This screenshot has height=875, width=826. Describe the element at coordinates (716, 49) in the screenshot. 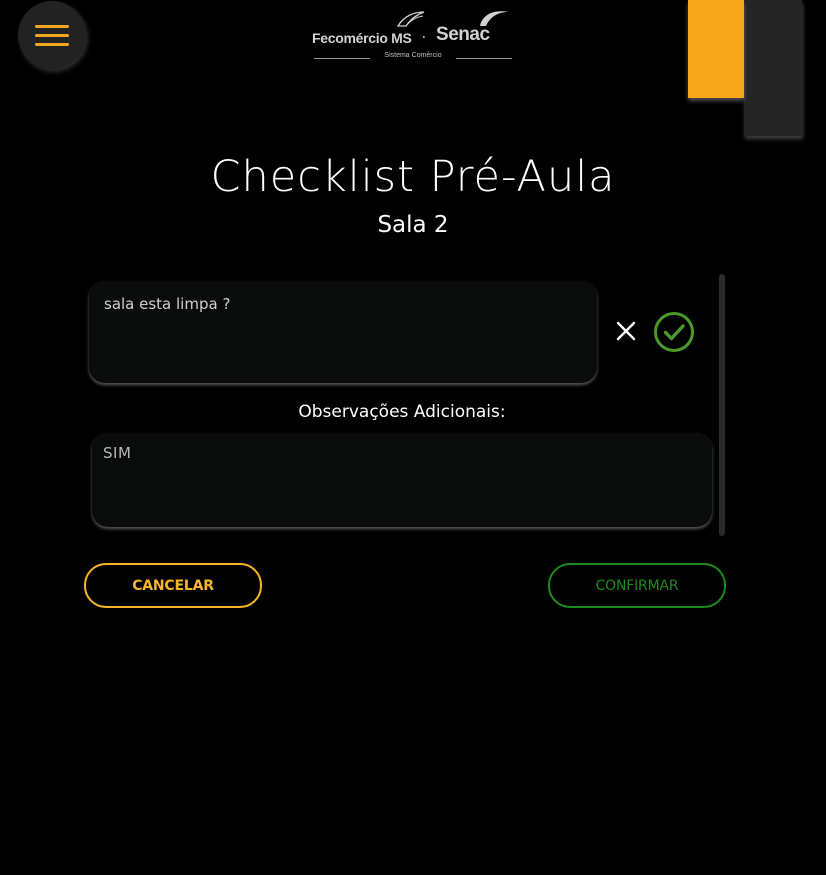

I see `corner-decoration-yellow` at that location.